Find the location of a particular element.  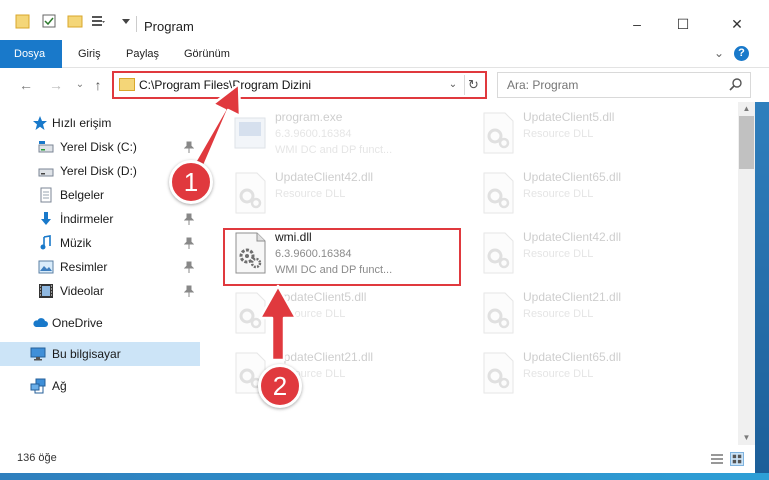

sidebar-item-label: Hızlı erişim is located at coordinates (82, 123).